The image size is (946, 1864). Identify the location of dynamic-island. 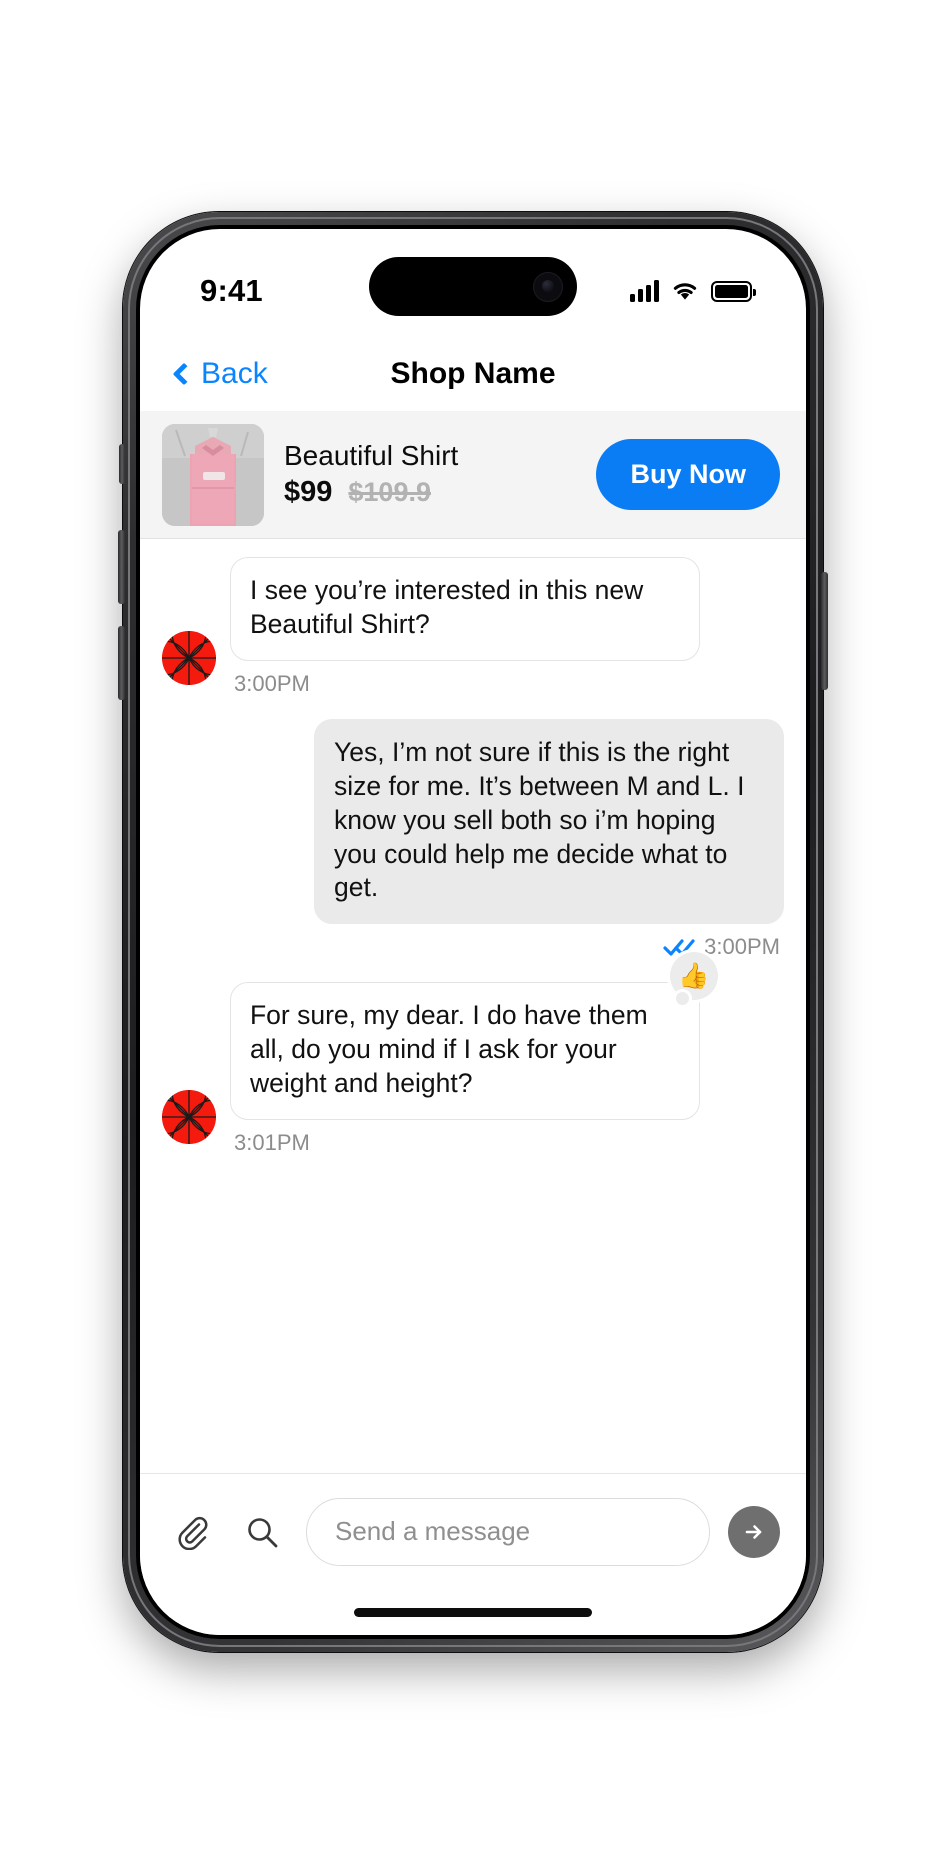
(473, 286).